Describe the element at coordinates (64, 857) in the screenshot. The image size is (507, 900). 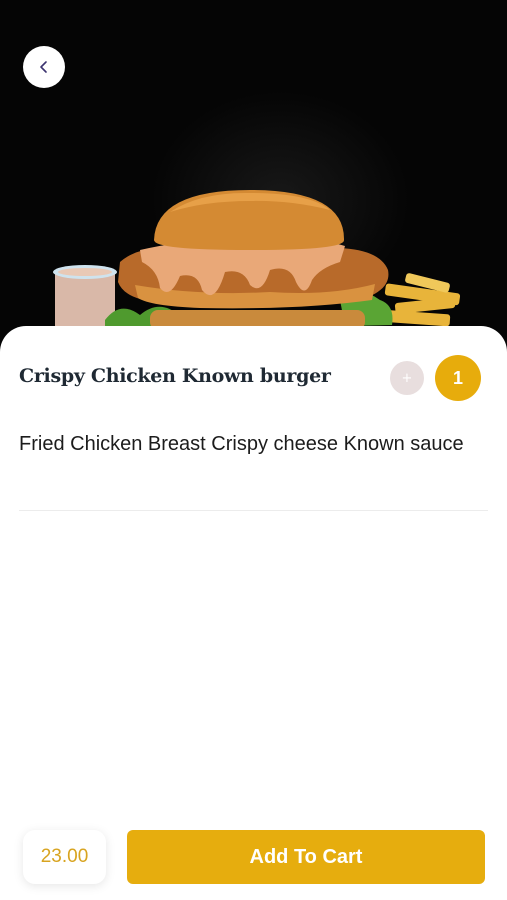
I see `price-display: 23.00` at that location.